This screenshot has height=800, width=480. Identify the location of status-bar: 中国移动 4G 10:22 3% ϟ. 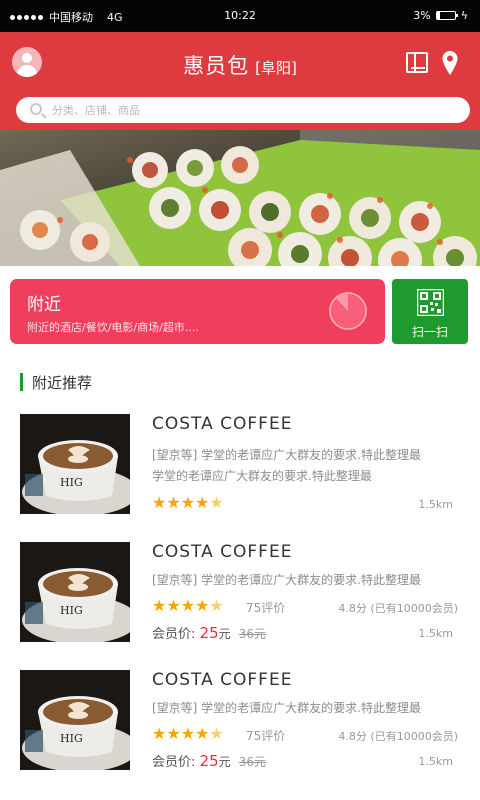
(240, 16).